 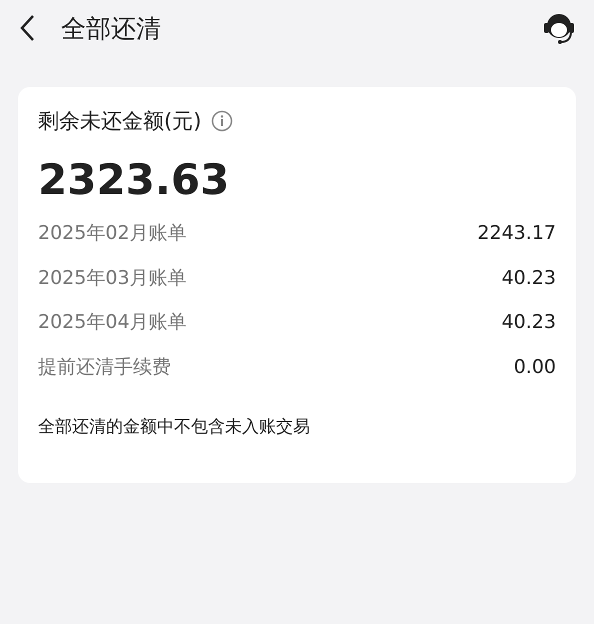 What do you see at coordinates (112, 278) in the screenshot?
I see `bill-label: 2025年03月账单` at bounding box center [112, 278].